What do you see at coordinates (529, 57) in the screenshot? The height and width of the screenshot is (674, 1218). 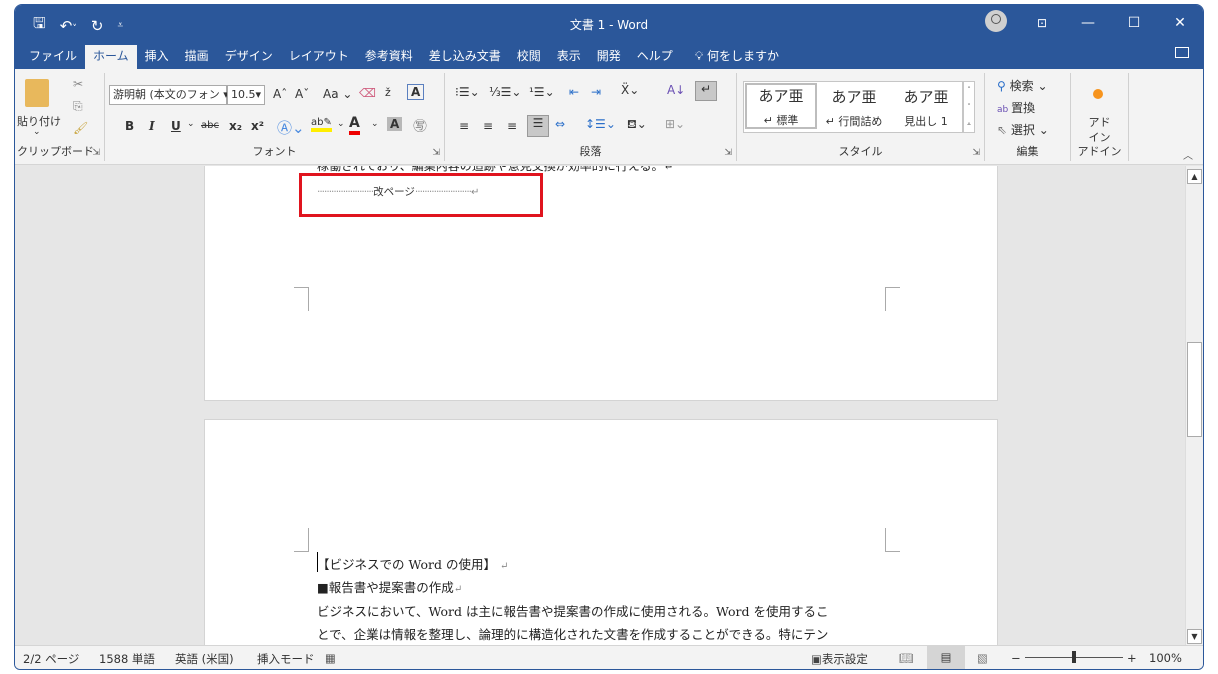 I see `tab-review: 校閲` at bounding box center [529, 57].